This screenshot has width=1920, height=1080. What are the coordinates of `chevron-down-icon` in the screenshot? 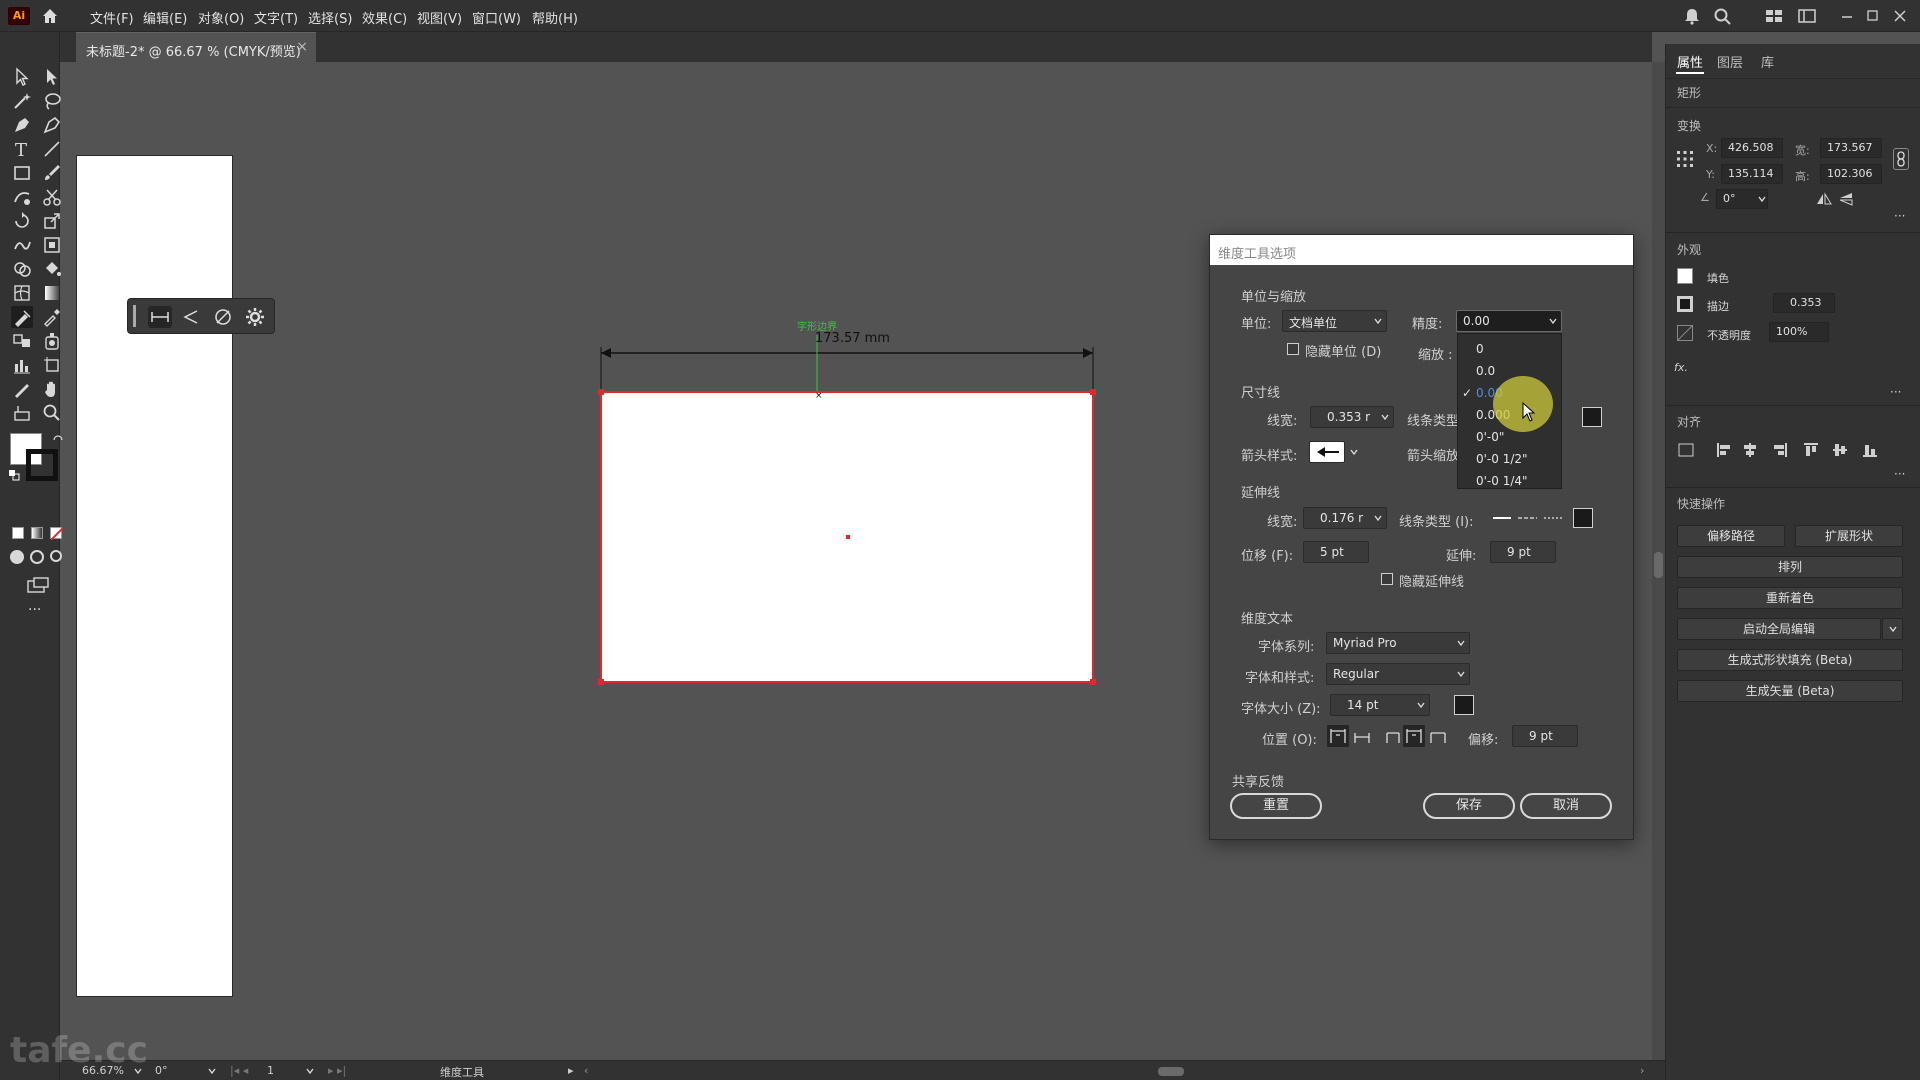 It's located at (1762, 199).